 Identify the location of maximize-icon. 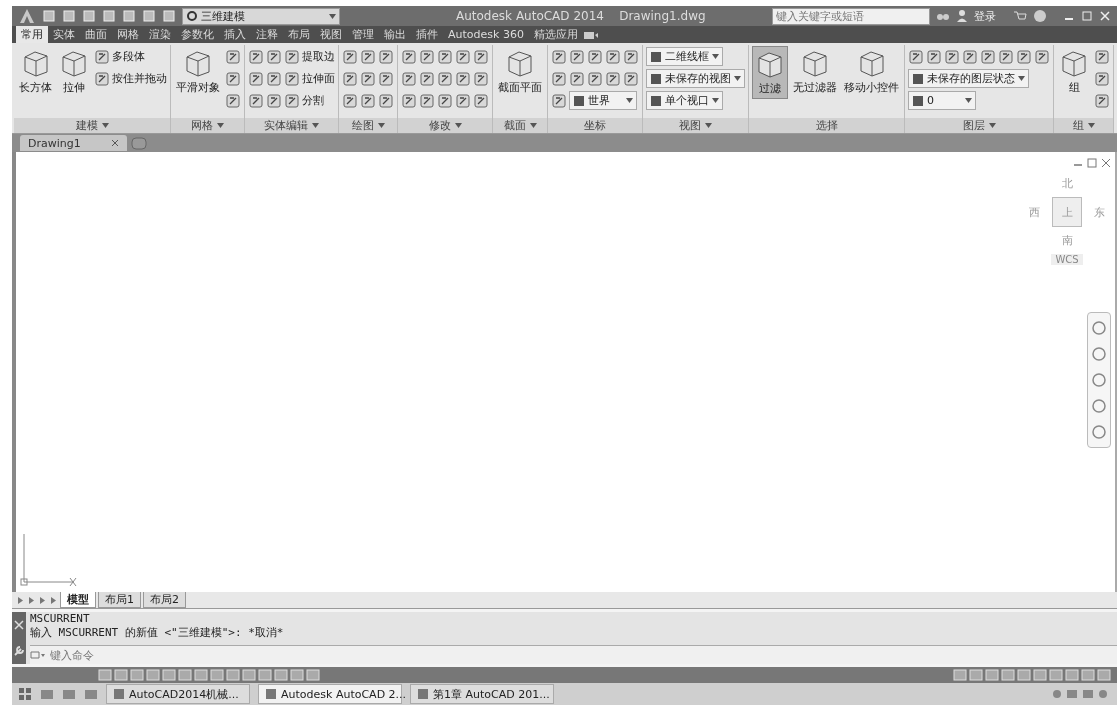
(1087, 16).